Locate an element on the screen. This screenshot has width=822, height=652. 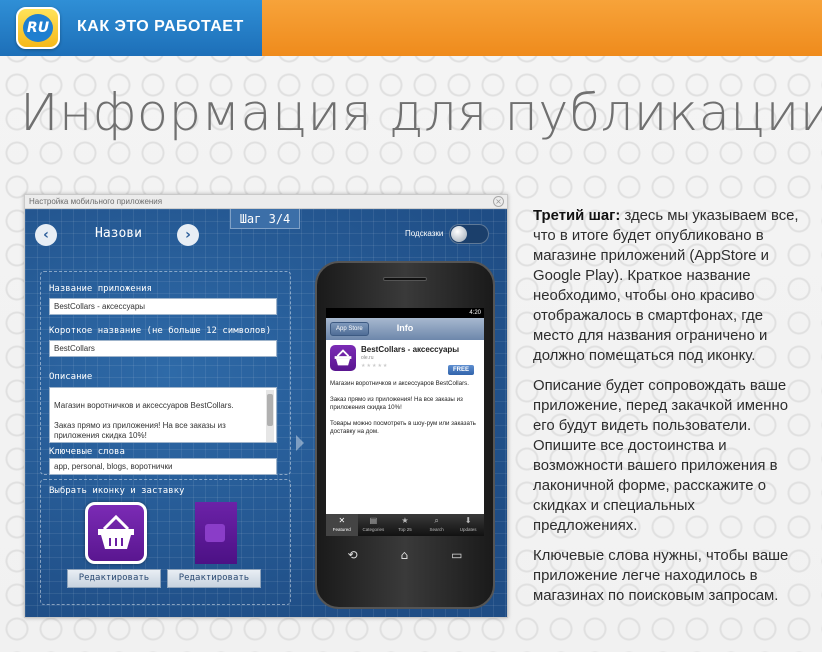
search-icon: ⌕ is located at coordinates (436, 520).